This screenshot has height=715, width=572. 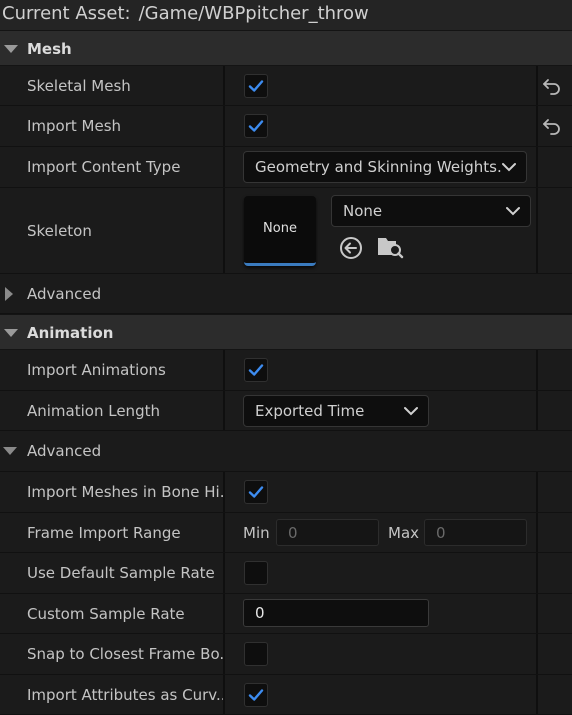 What do you see at coordinates (74, 126) in the screenshot?
I see `import-mesh-label: Import Mesh` at bounding box center [74, 126].